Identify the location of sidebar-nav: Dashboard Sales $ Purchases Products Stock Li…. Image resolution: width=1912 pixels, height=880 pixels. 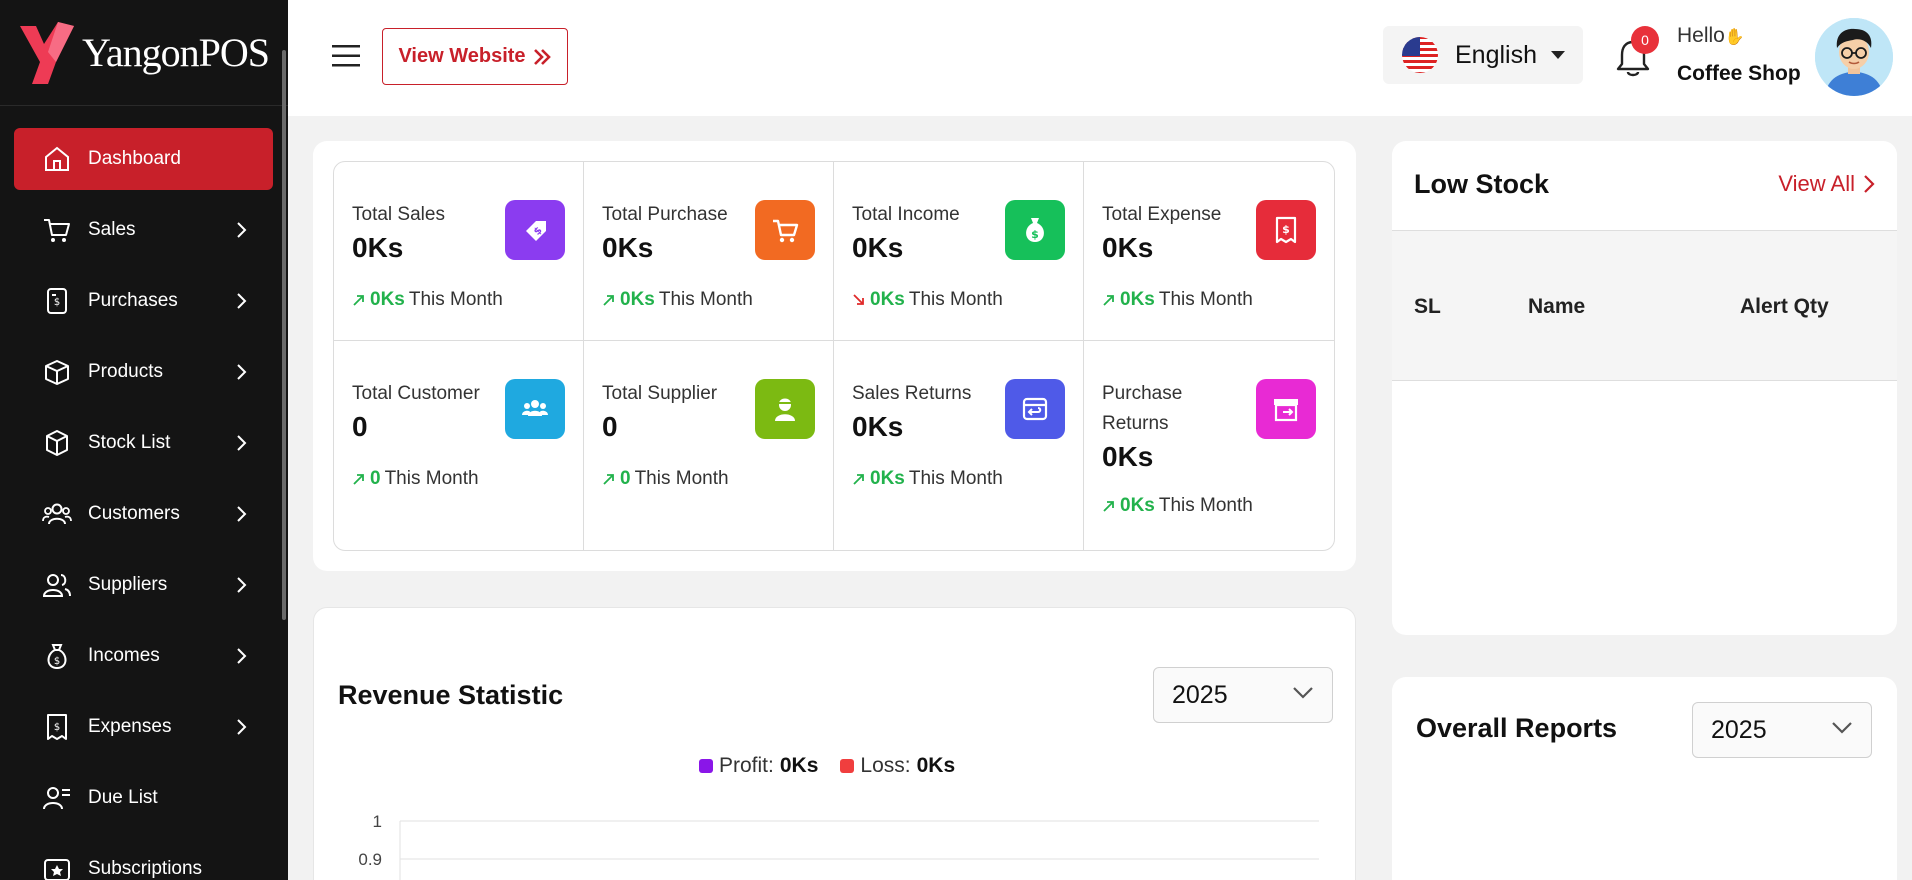
(143, 504).